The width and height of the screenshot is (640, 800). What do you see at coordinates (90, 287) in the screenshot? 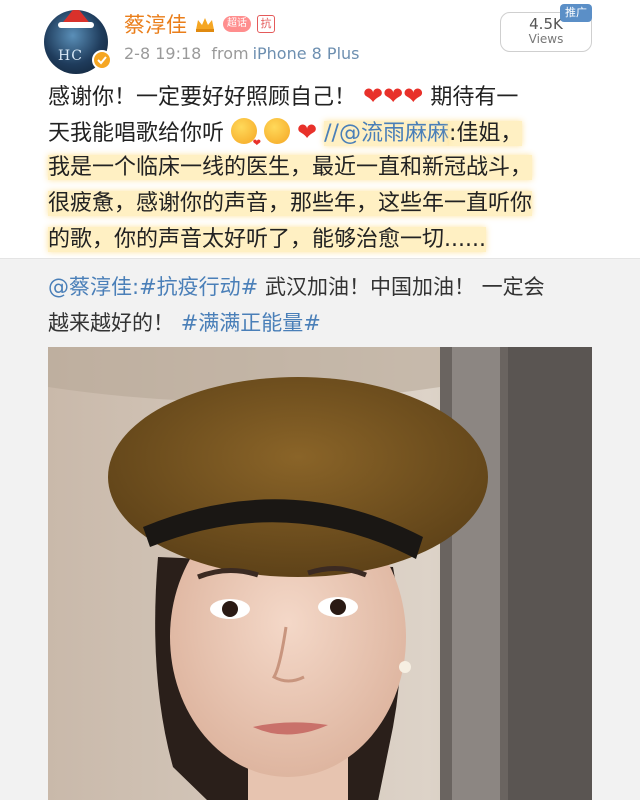
I see `repost-author-link: @蔡淳佳` at bounding box center [90, 287].